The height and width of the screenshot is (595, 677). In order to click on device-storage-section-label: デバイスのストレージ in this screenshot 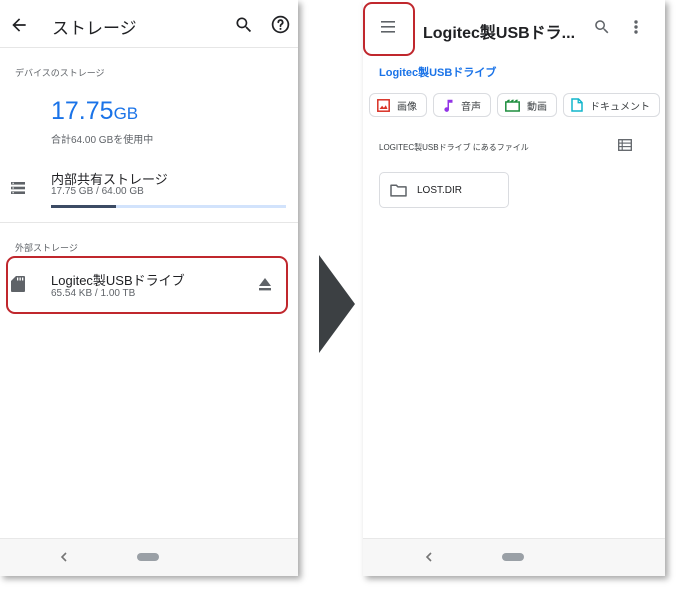, I will do `click(60, 73)`.